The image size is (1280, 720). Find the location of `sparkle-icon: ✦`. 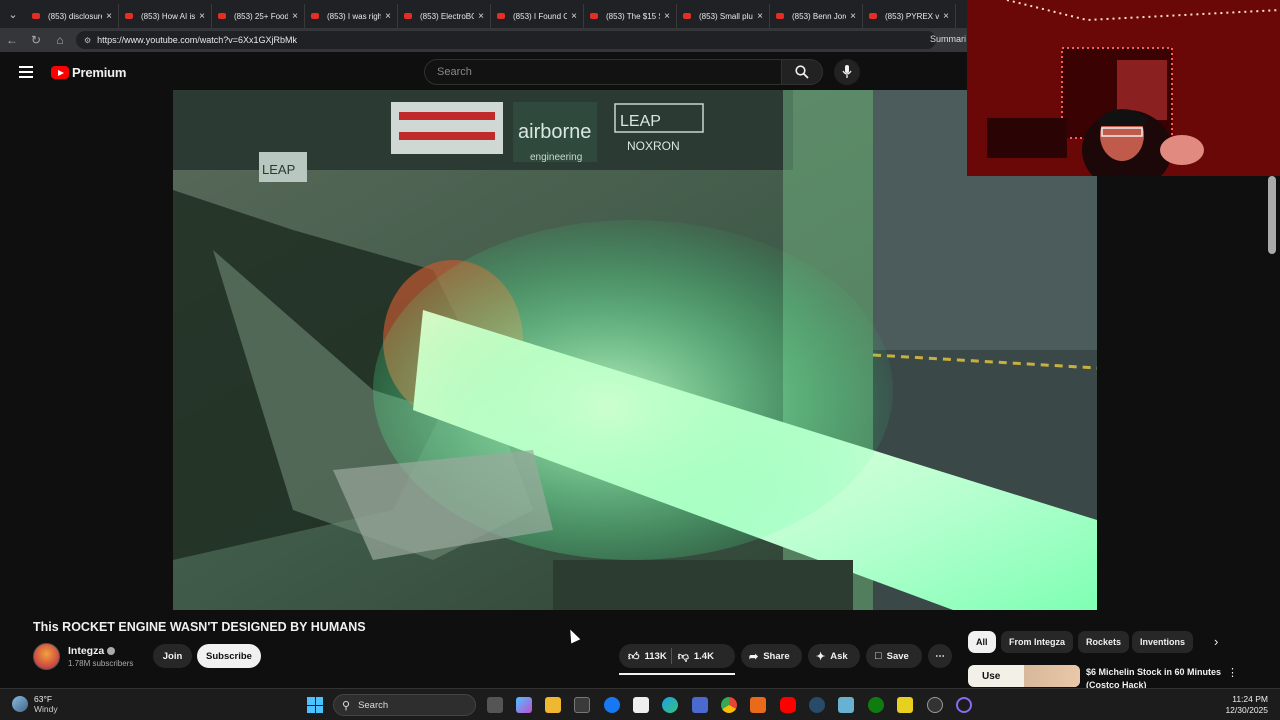

sparkle-icon: ✦ is located at coordinates (821, 656).